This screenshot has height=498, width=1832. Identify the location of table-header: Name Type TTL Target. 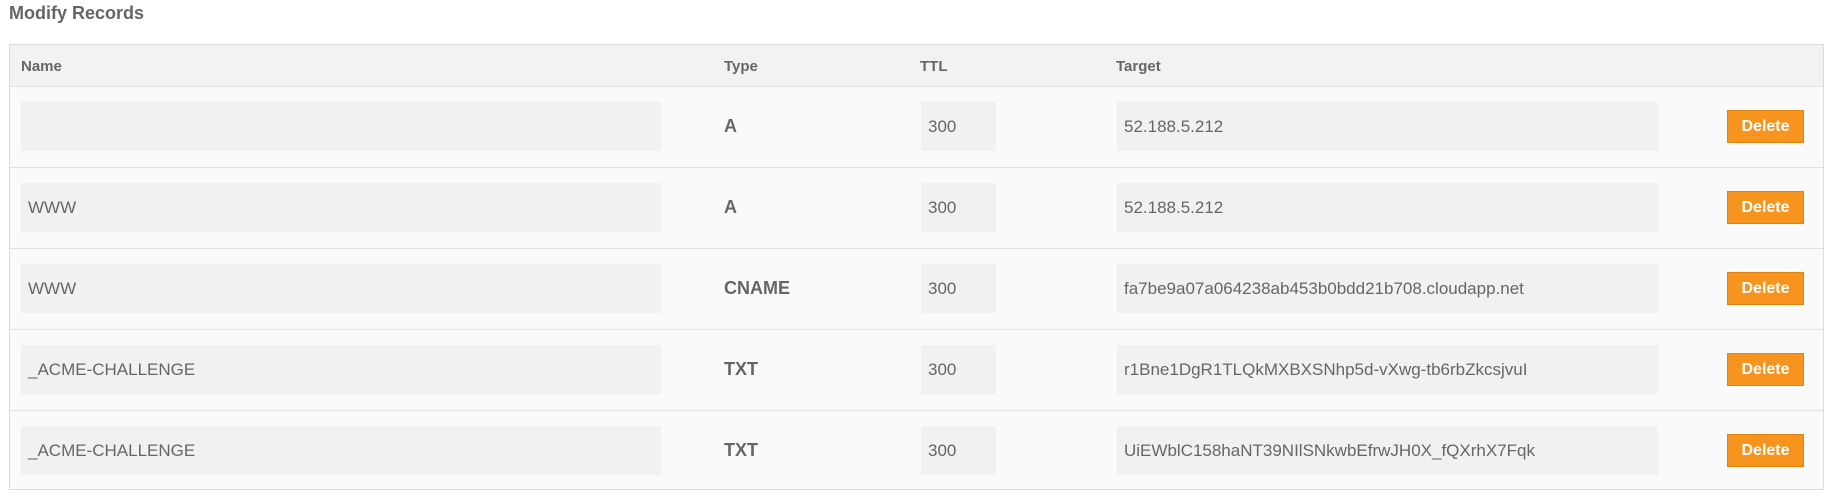
(916, 66).